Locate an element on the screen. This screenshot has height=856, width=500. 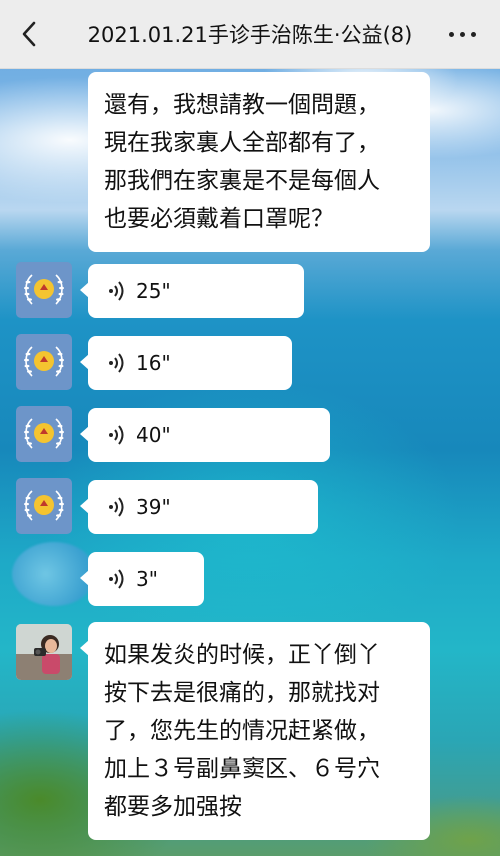
more-button is located at coordinates (462, 34).